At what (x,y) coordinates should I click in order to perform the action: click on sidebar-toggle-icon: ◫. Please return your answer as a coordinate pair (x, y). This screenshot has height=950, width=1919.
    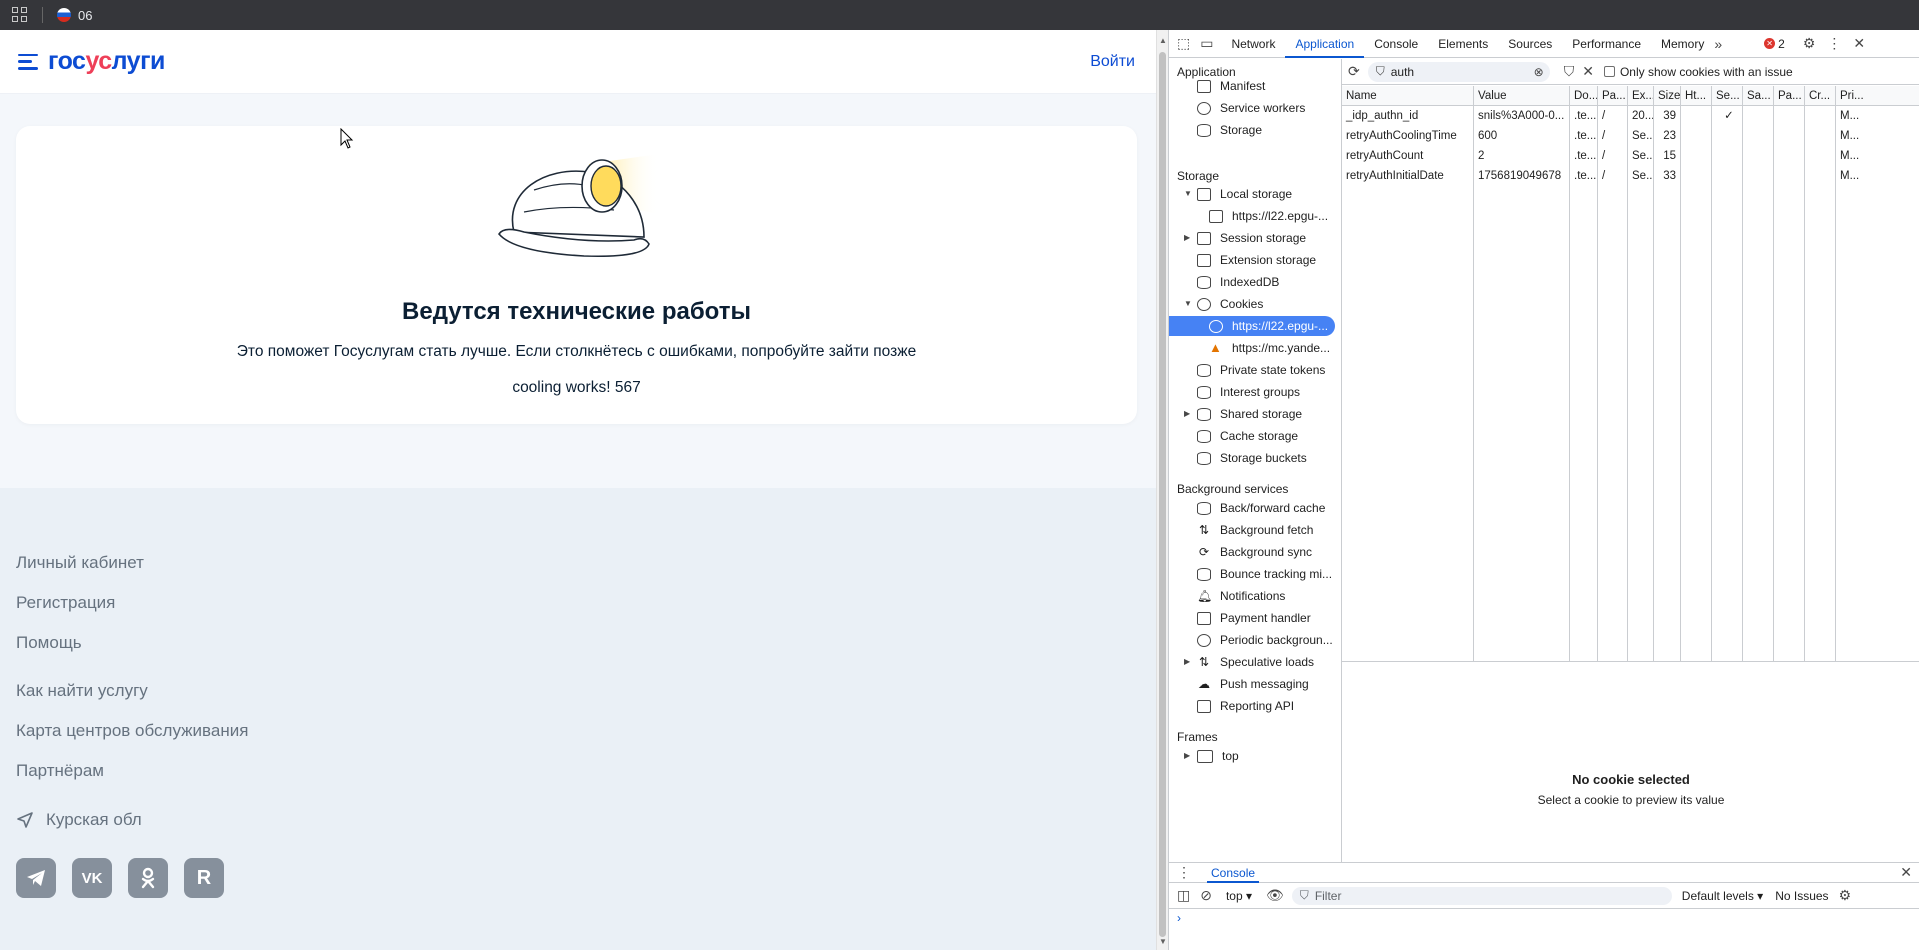
    Looking at the image, I should click on (1183, 895).